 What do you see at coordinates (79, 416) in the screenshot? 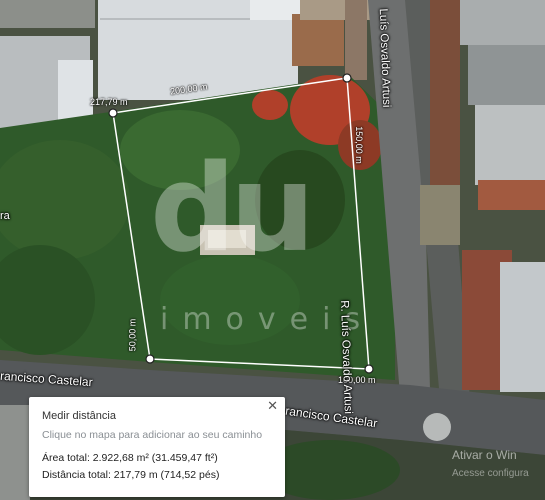
I see `panel-title: Medir distância` at bounding box center [79, 416].